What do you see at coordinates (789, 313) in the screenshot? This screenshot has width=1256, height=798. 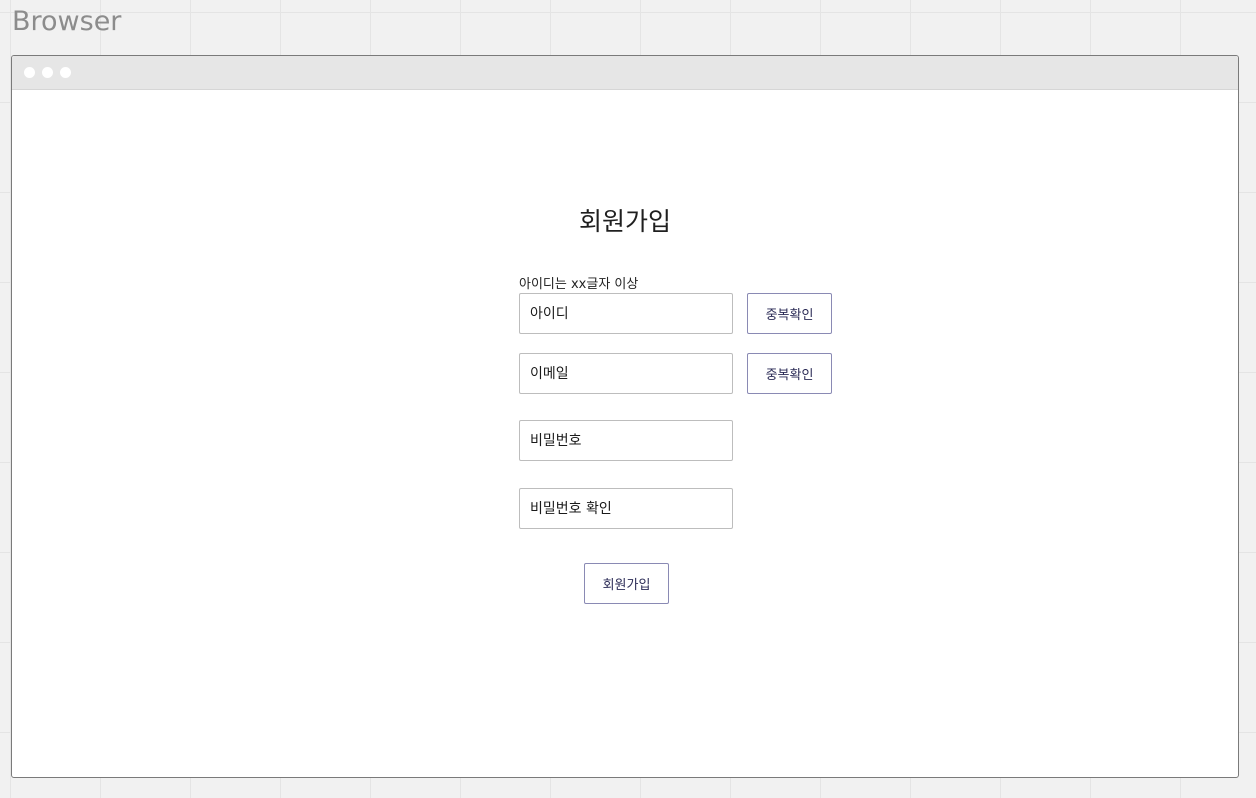 I see `check-id-duplicate-button: 중복확인` at bounding box center [789, 313].